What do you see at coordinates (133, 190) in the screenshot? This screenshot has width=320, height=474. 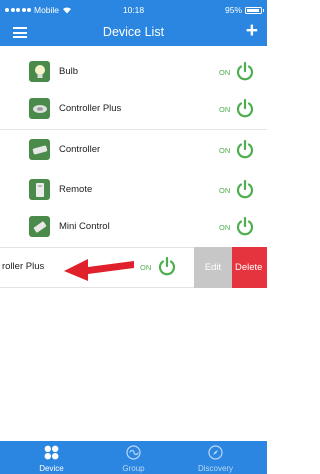 I see `list-item: Remote ON` at bounding box center [133, 190].